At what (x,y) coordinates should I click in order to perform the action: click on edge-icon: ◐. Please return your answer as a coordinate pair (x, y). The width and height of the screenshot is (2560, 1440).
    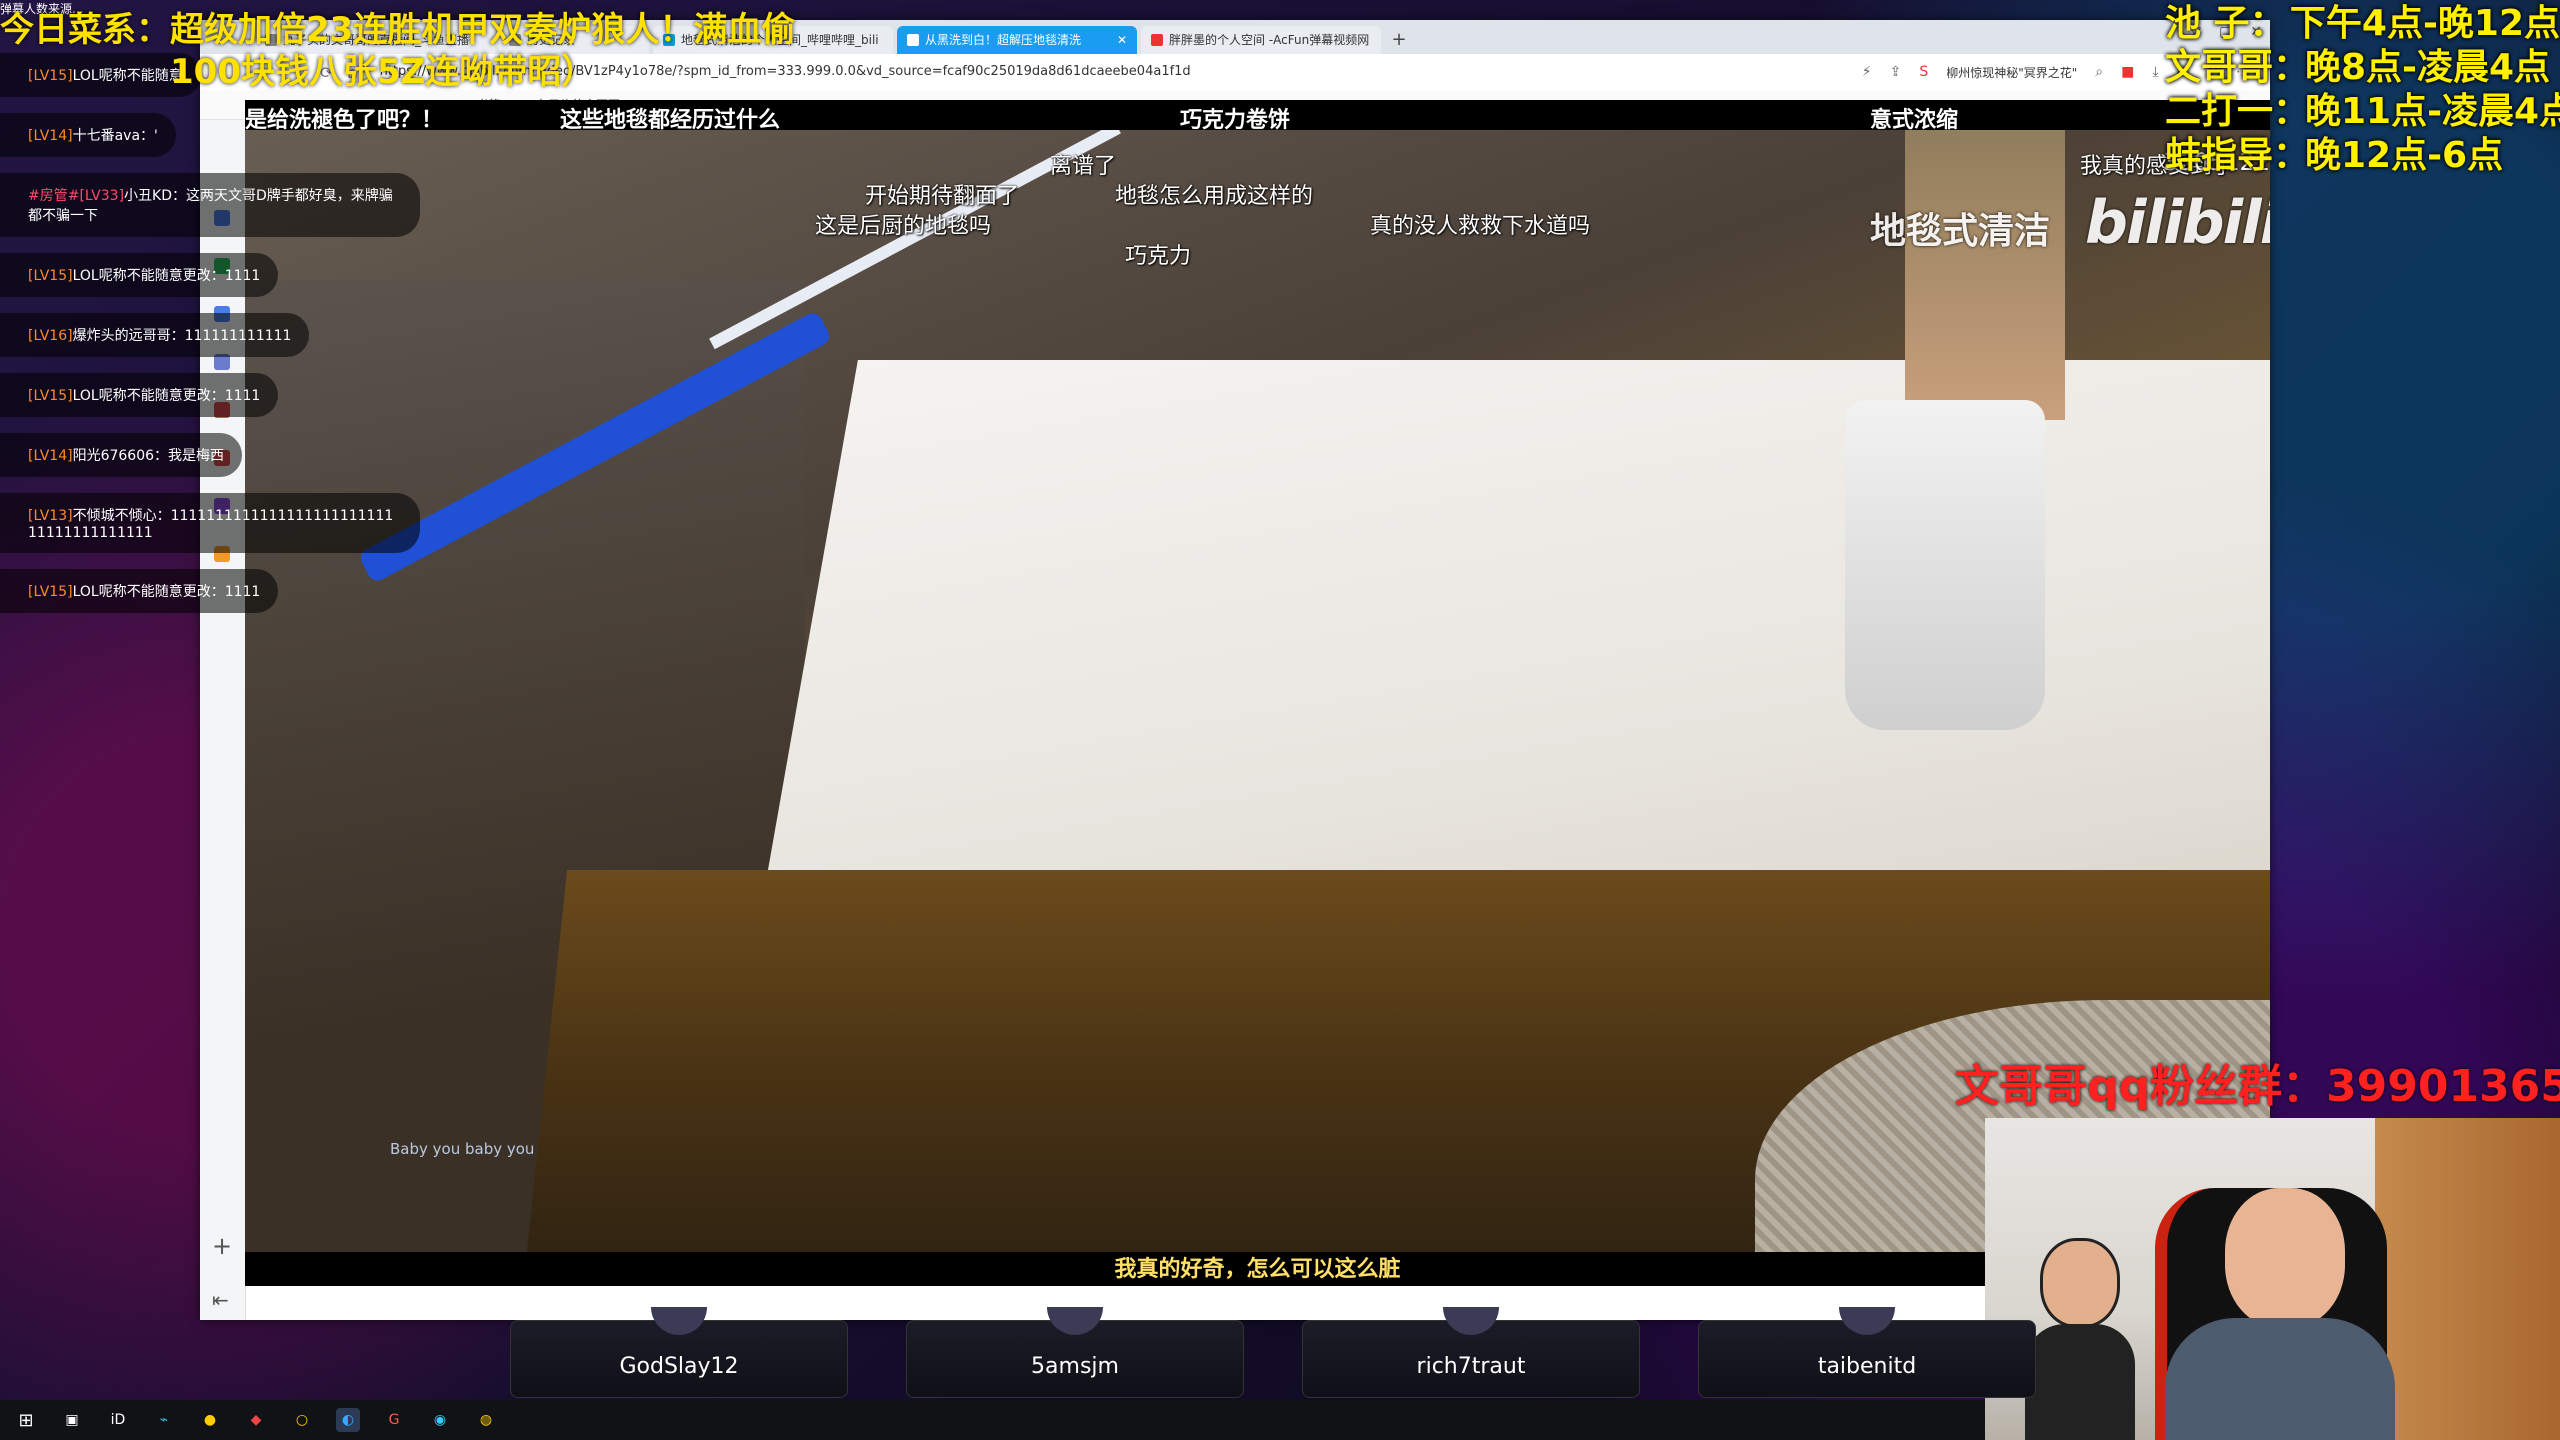
    Looking at the image, I should click on (348, 1420).